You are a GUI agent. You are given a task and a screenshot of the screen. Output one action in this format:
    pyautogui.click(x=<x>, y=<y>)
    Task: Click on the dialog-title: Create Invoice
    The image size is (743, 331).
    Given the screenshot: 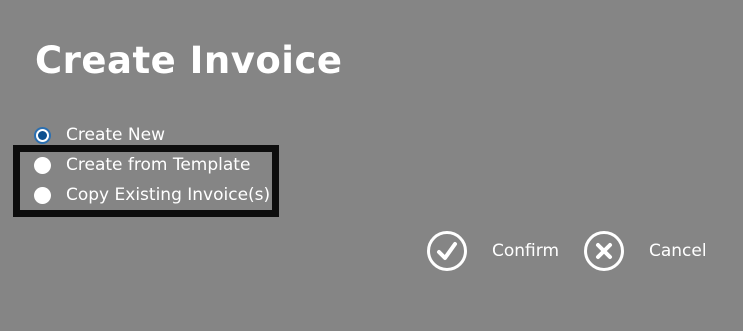 What is the action you would take?
    pyautogui.click(x=189, y=60)
    